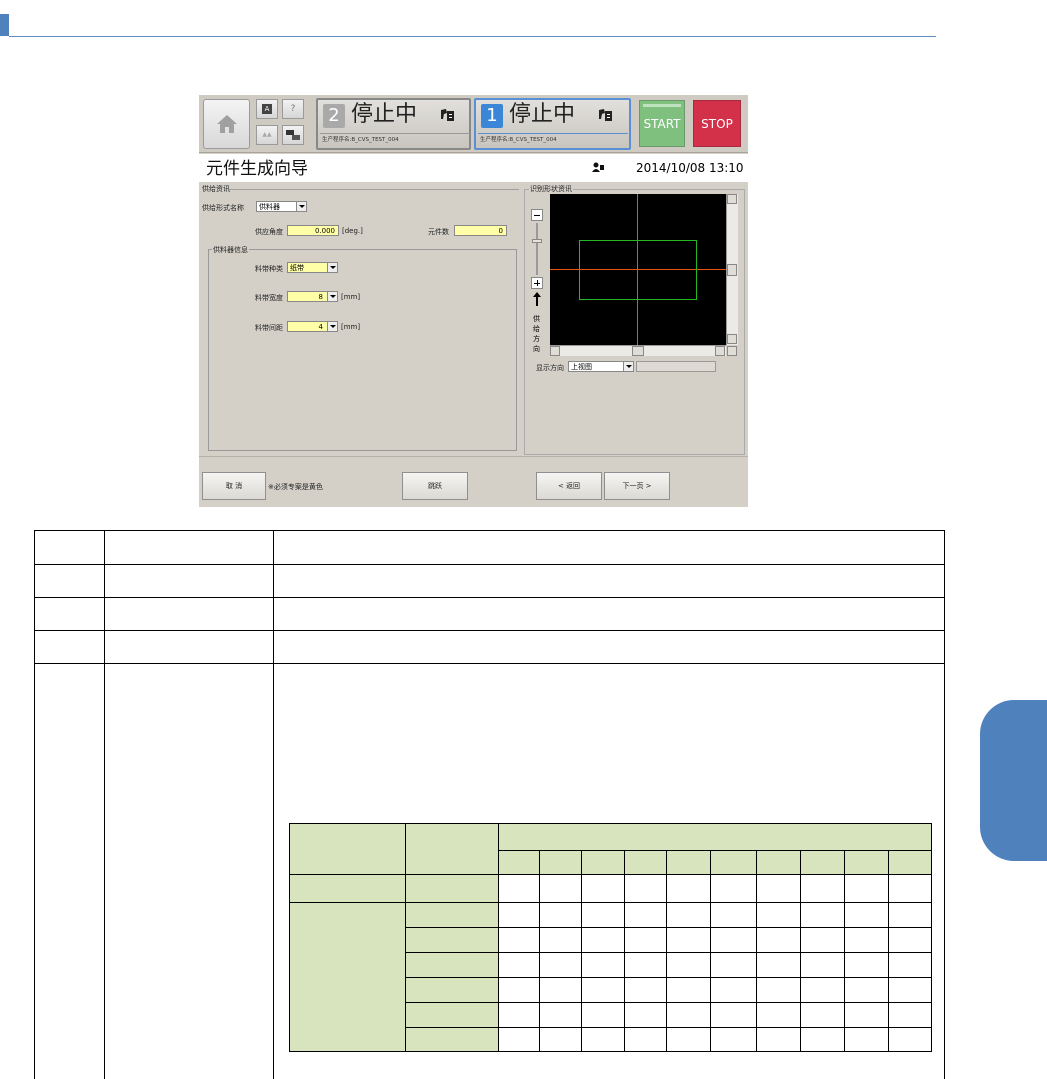  Describe the element at coordinates (269, 298) in the screenshot. I see `tape-width-label: 料带宽度` at that location.